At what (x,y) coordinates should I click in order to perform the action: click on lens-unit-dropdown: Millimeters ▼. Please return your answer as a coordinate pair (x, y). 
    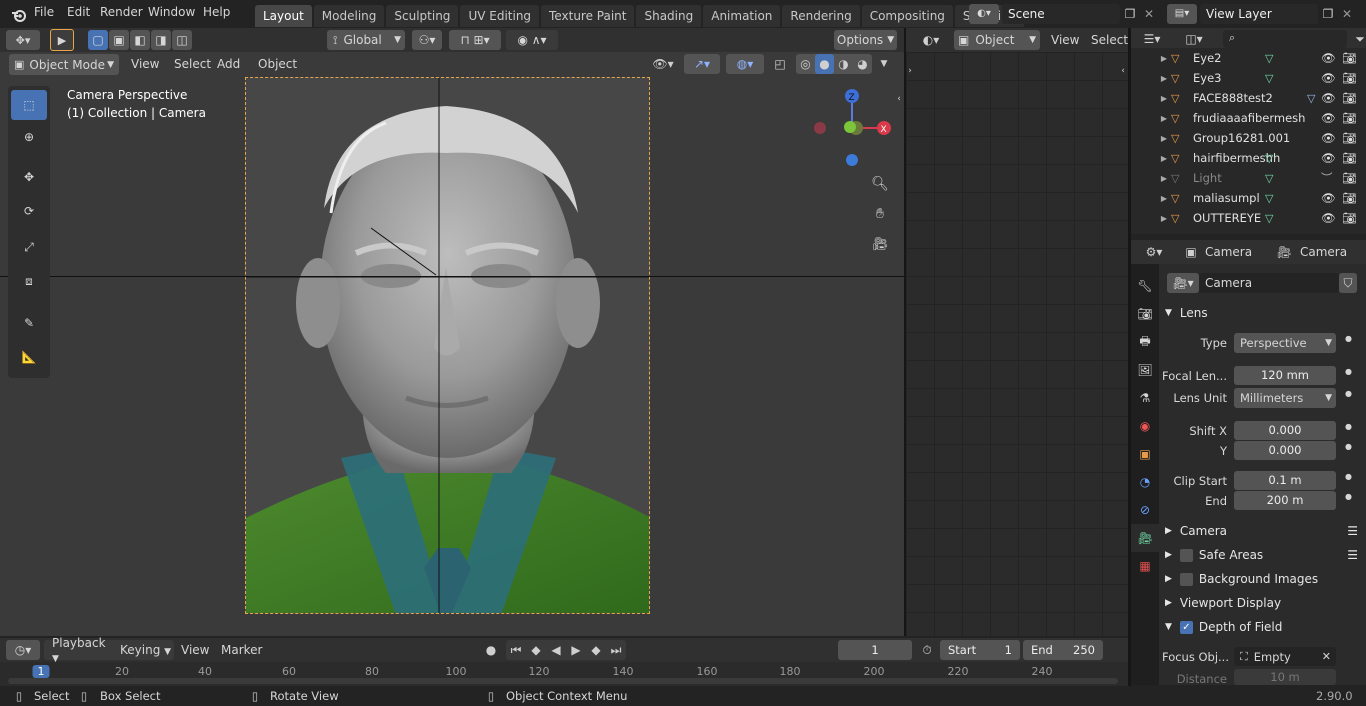
    Looking at the image, I should click on (1285, 398).